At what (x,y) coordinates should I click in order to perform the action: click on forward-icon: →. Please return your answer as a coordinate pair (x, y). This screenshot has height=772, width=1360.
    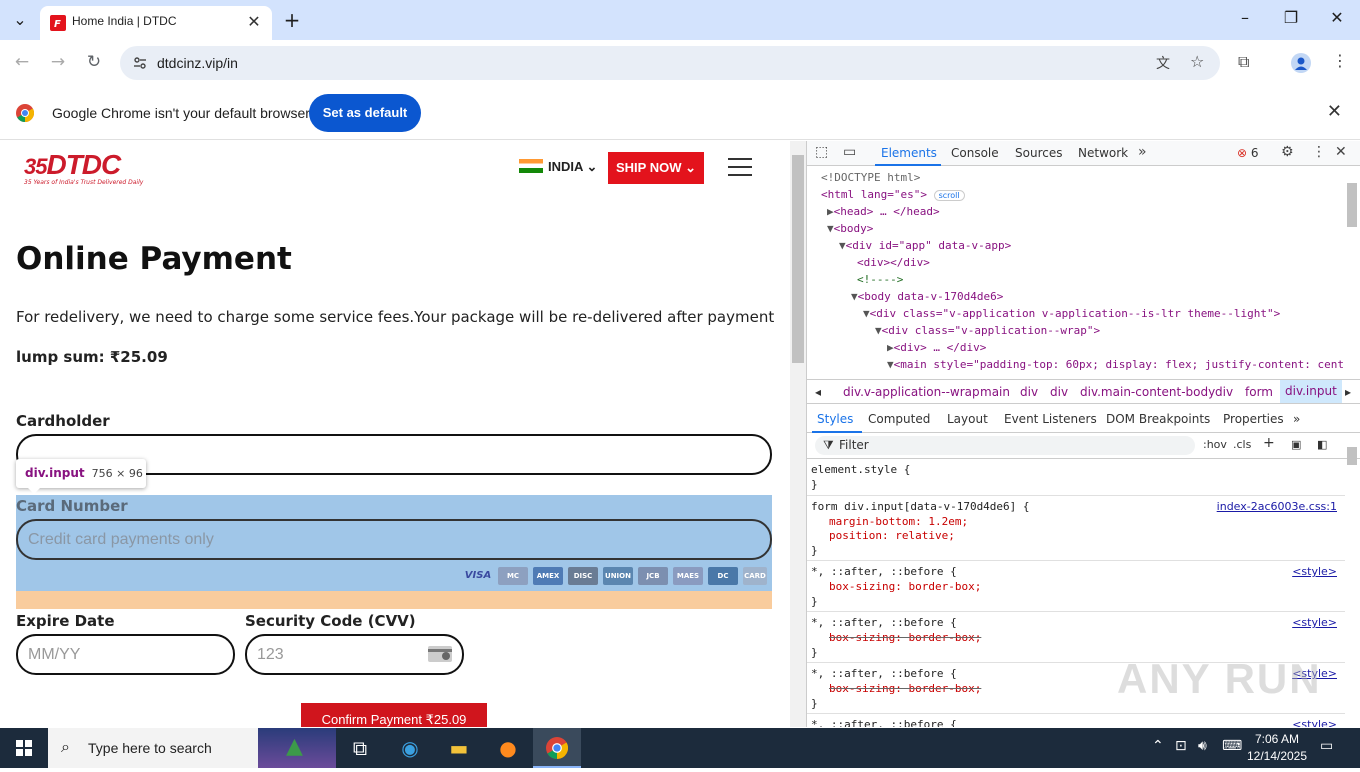
    Looking at the image, I should click on (58, 64).